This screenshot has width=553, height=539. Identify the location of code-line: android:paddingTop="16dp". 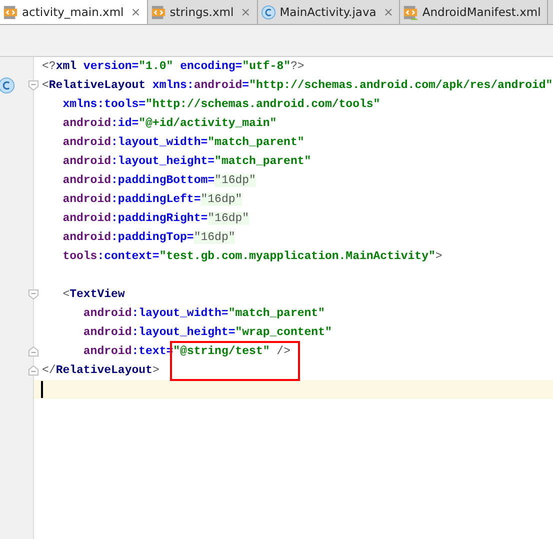
(149, 237).